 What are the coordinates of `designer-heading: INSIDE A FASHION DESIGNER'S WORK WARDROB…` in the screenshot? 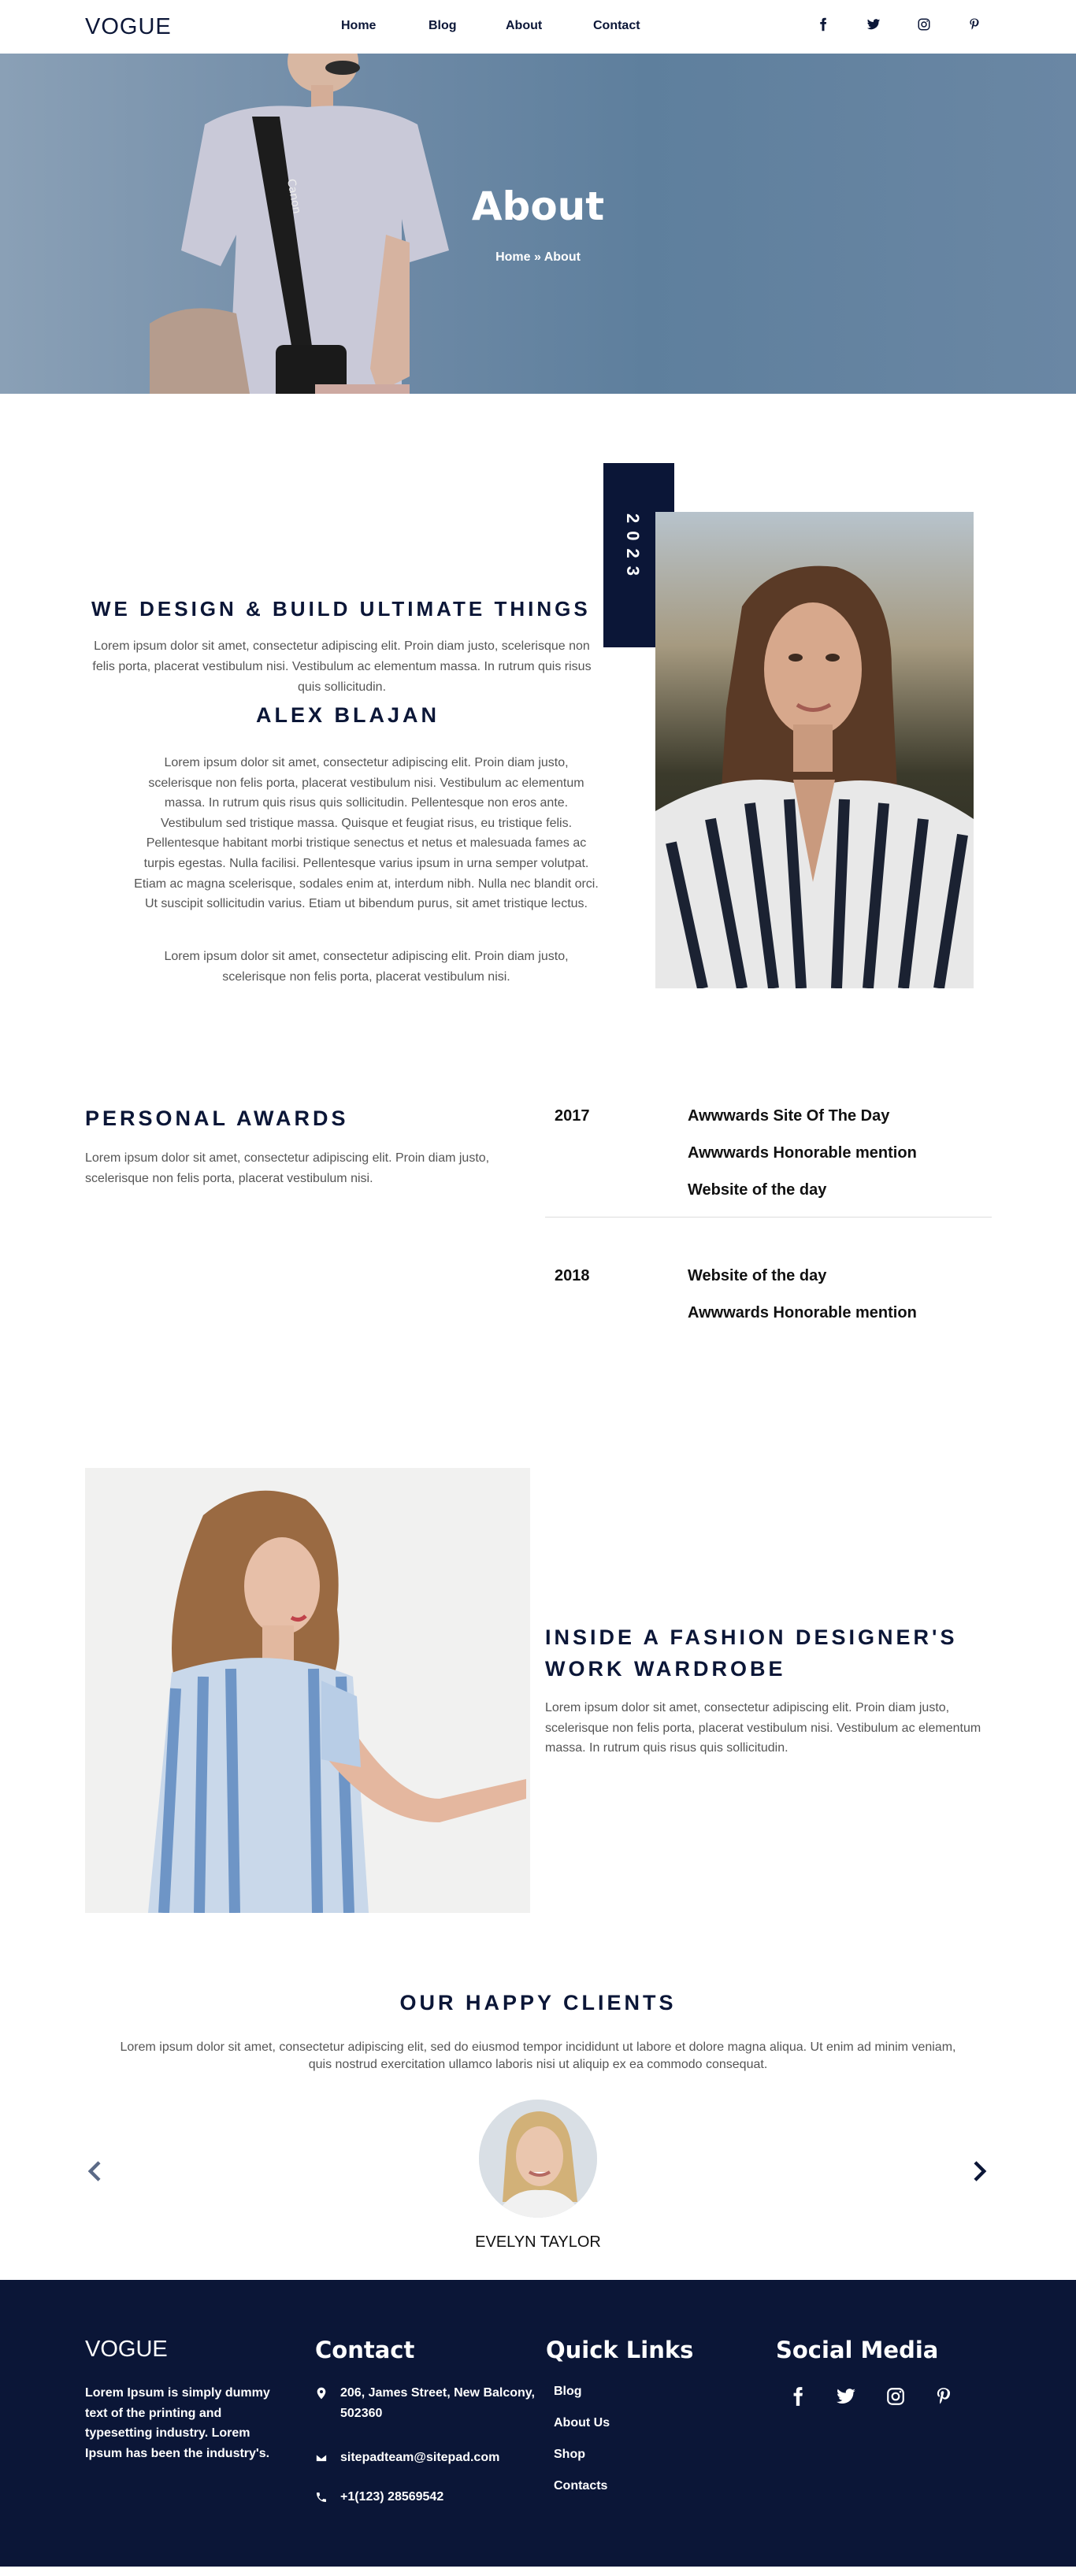 It's located at (751, 1653).